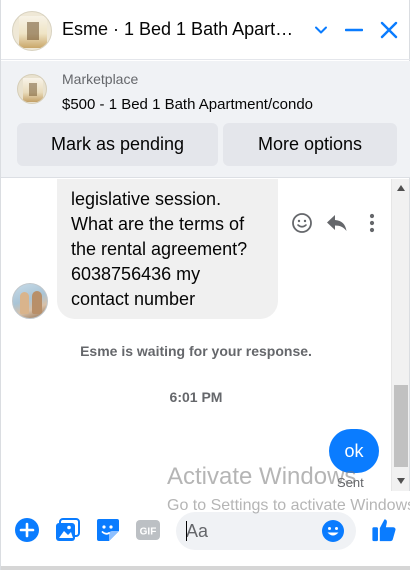 The height and width of the screenshot is (570, 410). What do you see at coordinates (354, 451) in the screenshot?
I see `outgoing-message-bubble: ok` at bounding box center [354, 451].